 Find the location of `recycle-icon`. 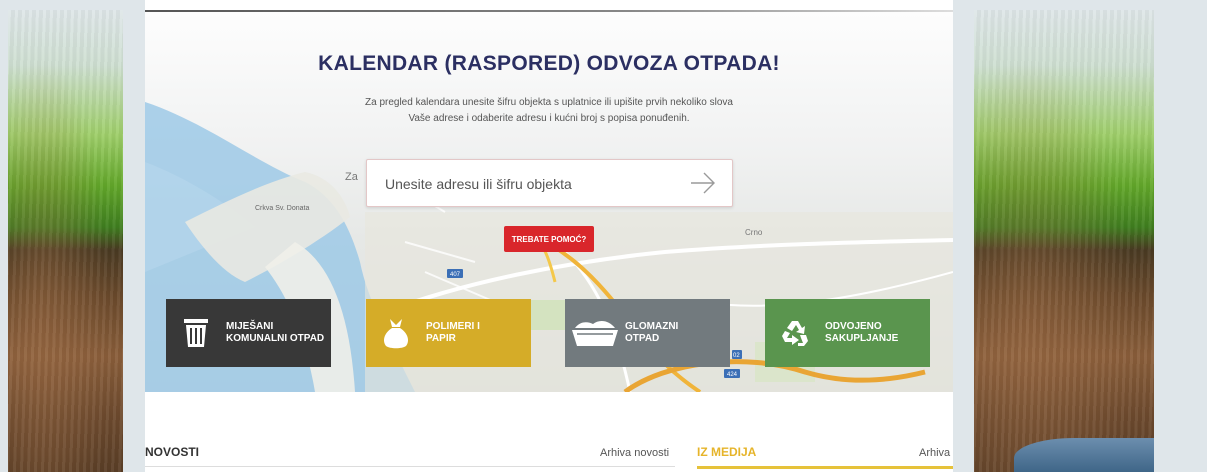

recycle-icon is located at coordinates (795, 333).